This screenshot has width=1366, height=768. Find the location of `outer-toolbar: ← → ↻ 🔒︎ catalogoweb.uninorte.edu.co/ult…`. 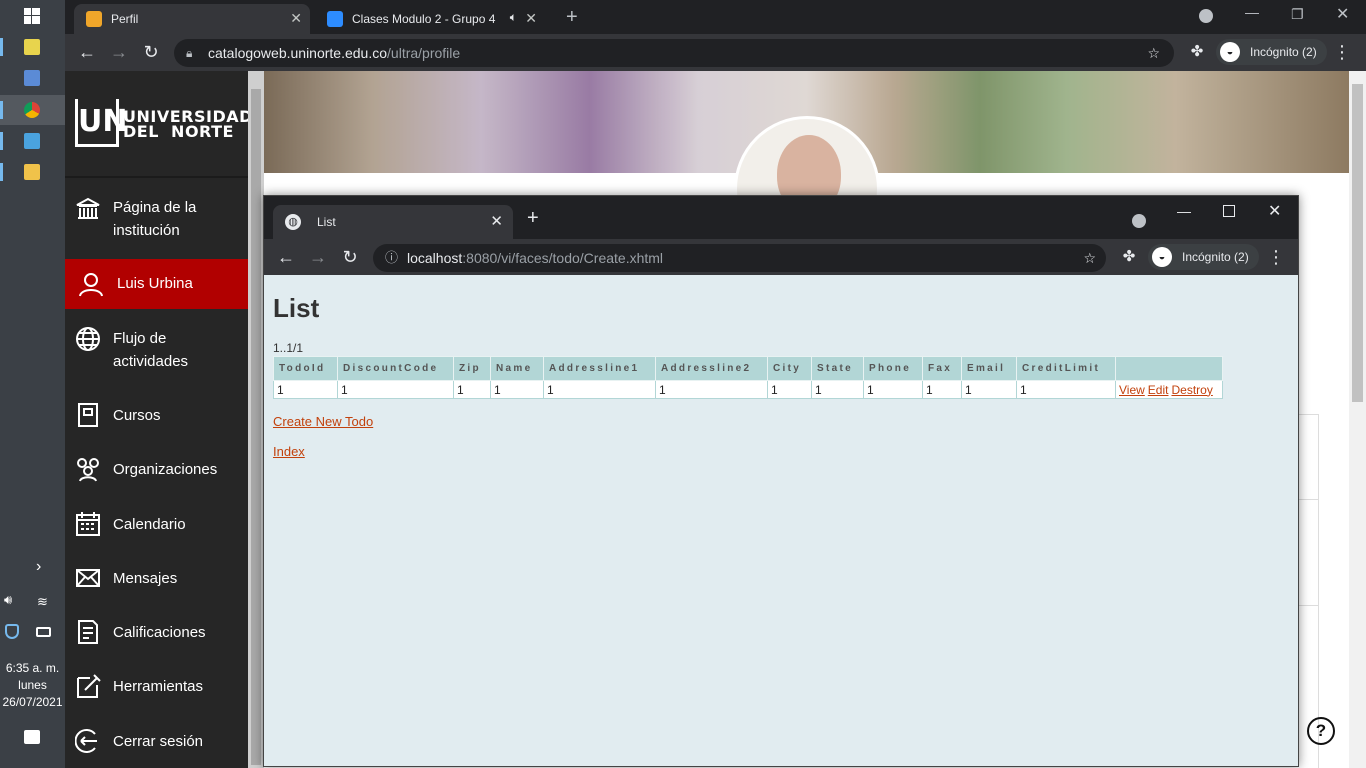

outer-toolbar: ← → ↻ 🔒︎ catalogoweb.uninorte.edu.co/ult… is located at coordinates (715, 52).